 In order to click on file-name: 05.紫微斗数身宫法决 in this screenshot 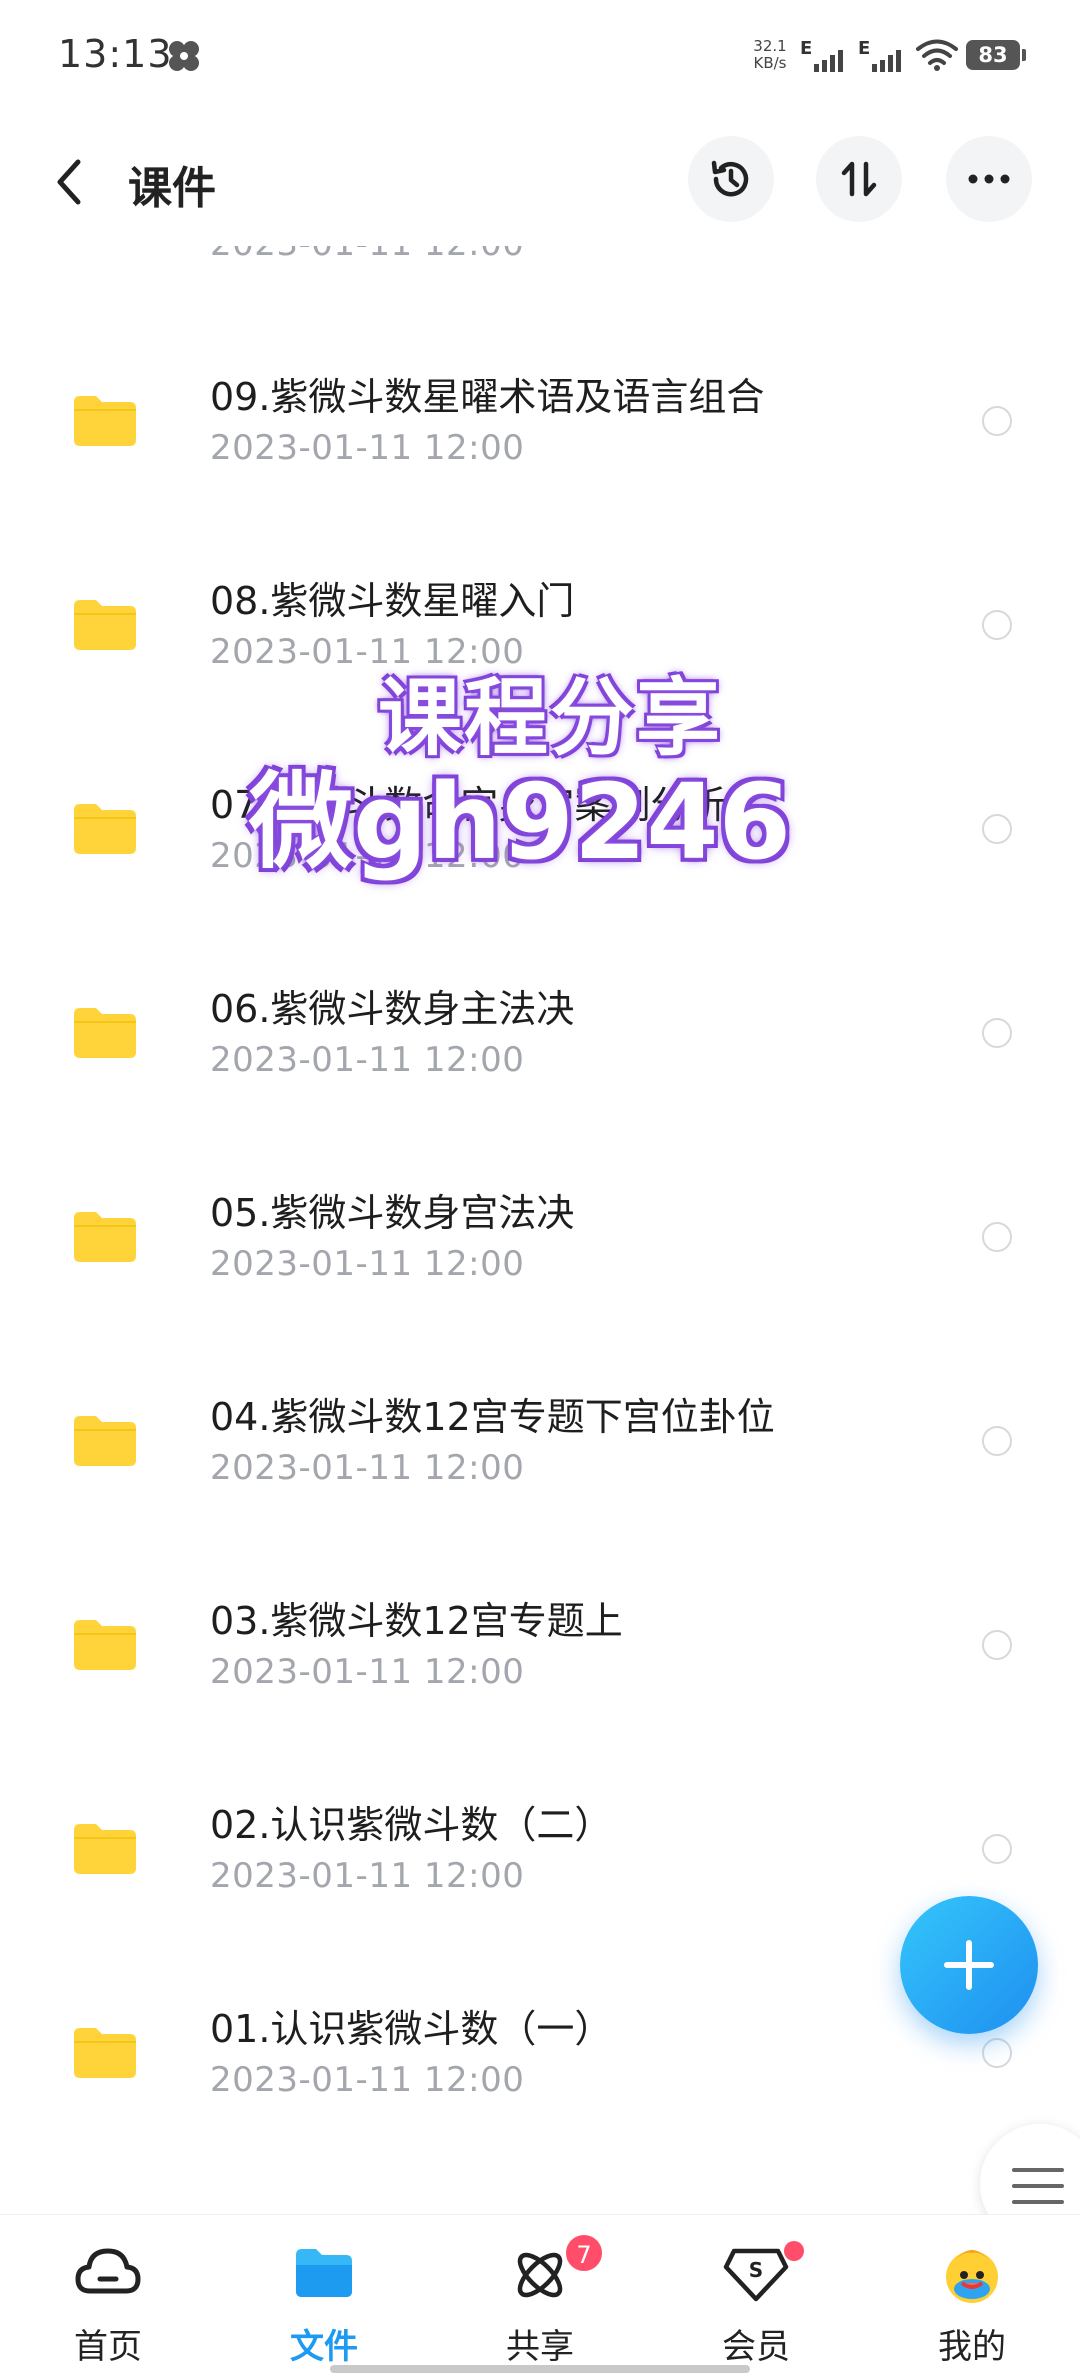, I will do `click(392, 1213)`.